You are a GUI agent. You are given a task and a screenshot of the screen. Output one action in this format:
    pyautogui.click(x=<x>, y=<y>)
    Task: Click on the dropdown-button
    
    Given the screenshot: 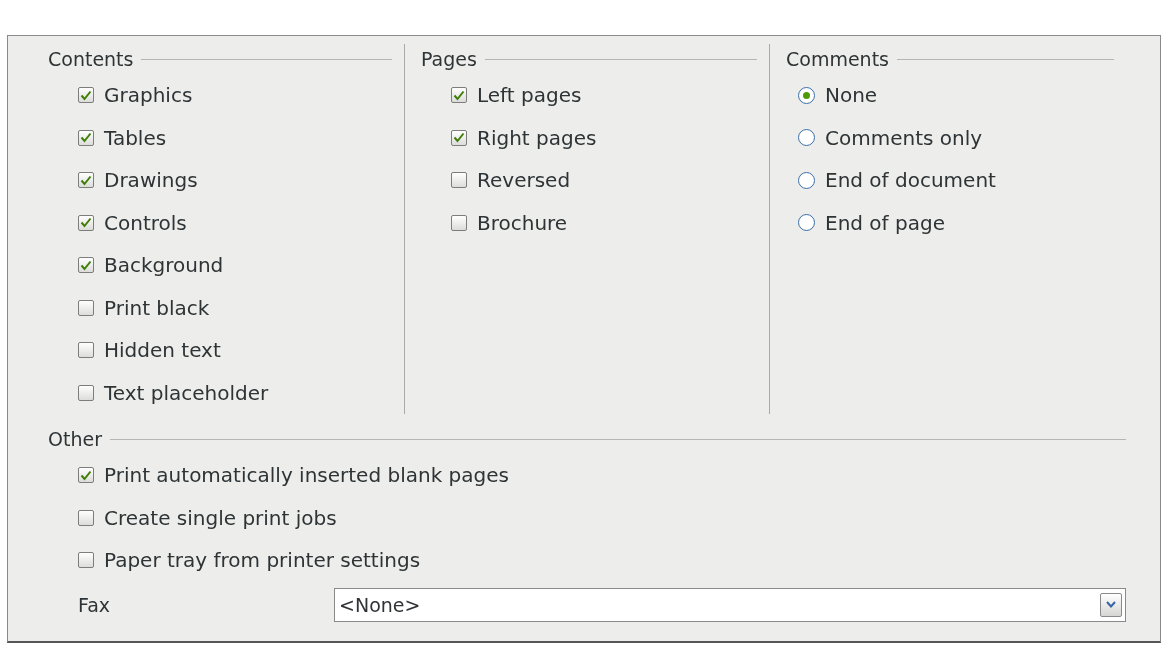 What is the action you would take?
    pyautogui.click(x=1111, y=604)
    